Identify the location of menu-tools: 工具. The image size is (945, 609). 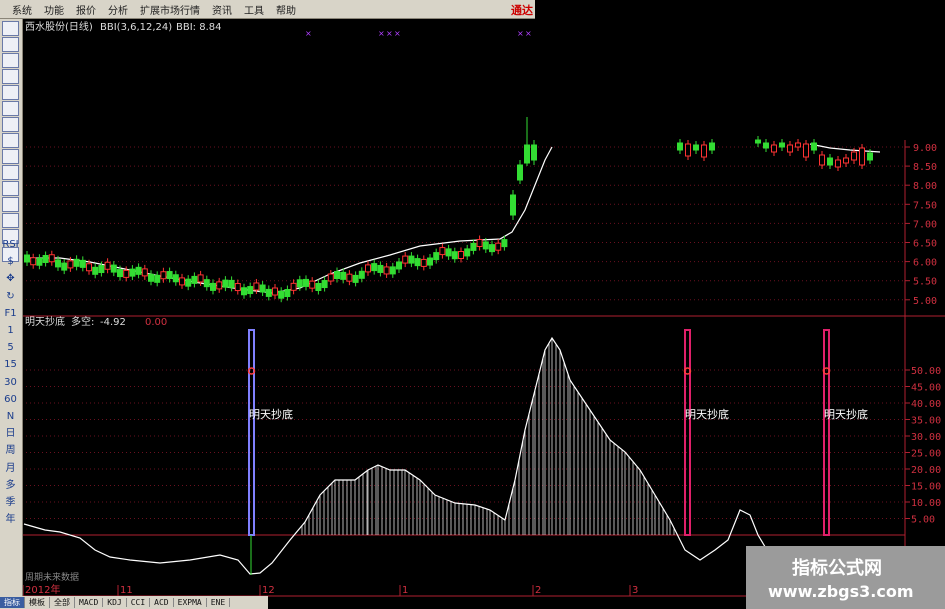
(254, 9).